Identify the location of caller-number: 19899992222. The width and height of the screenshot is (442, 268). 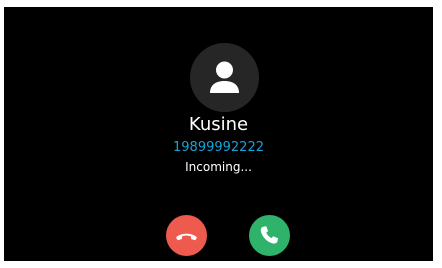
(218, 147).